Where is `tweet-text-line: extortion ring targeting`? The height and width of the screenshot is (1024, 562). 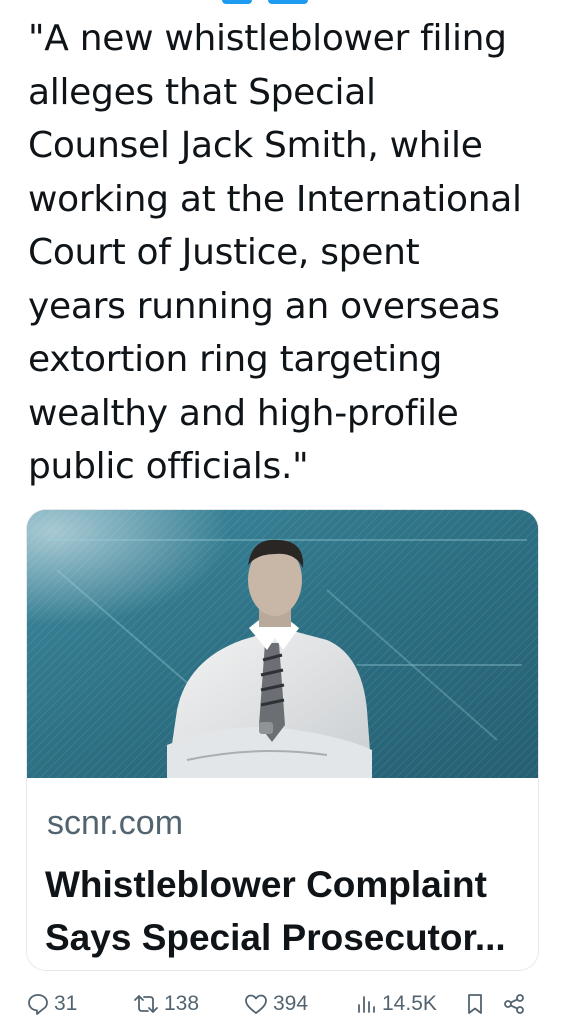
tweet-text-line: extortion ring targeting is located at coordinates (235, 359).